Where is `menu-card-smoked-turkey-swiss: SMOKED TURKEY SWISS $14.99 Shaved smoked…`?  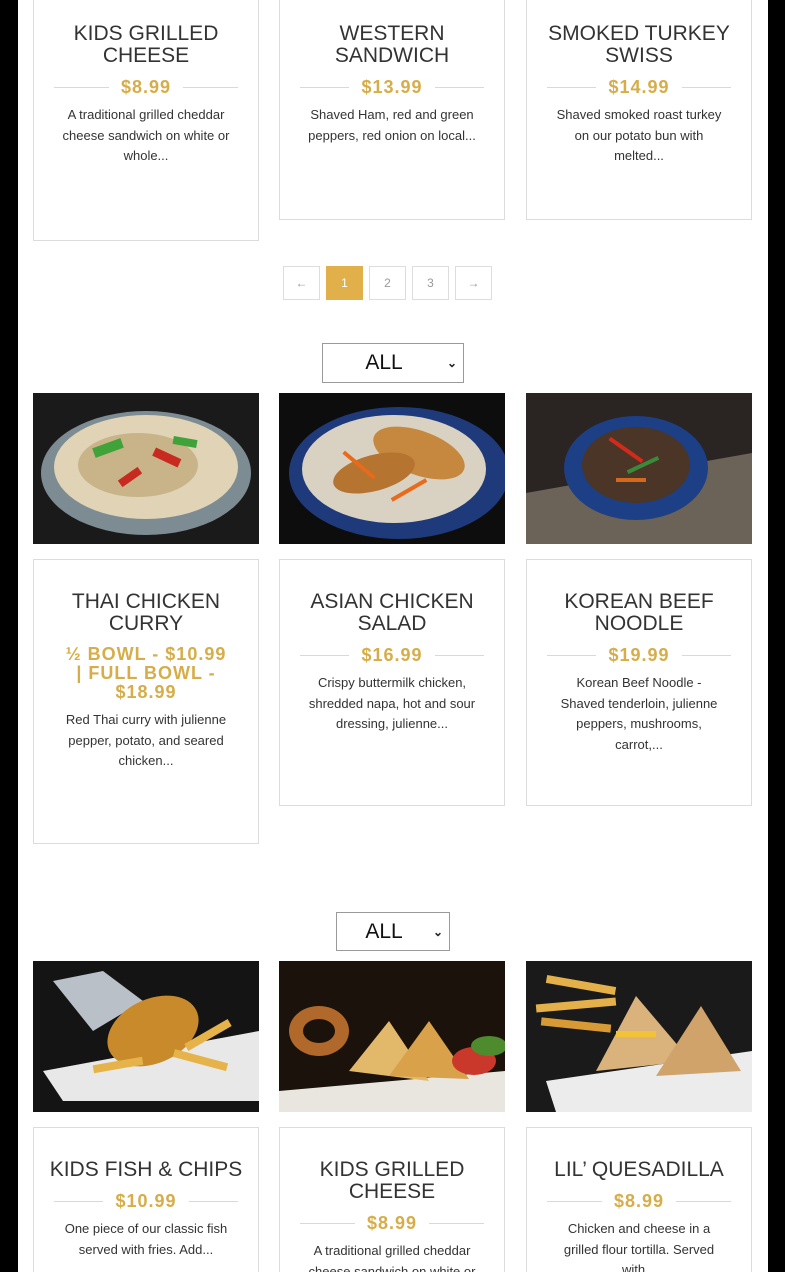 menu-card-smoked-turkey-swiss: SMOKED TURKEY SWISS $14.99 Shaved smoked… is located at coordinates (639, 110).